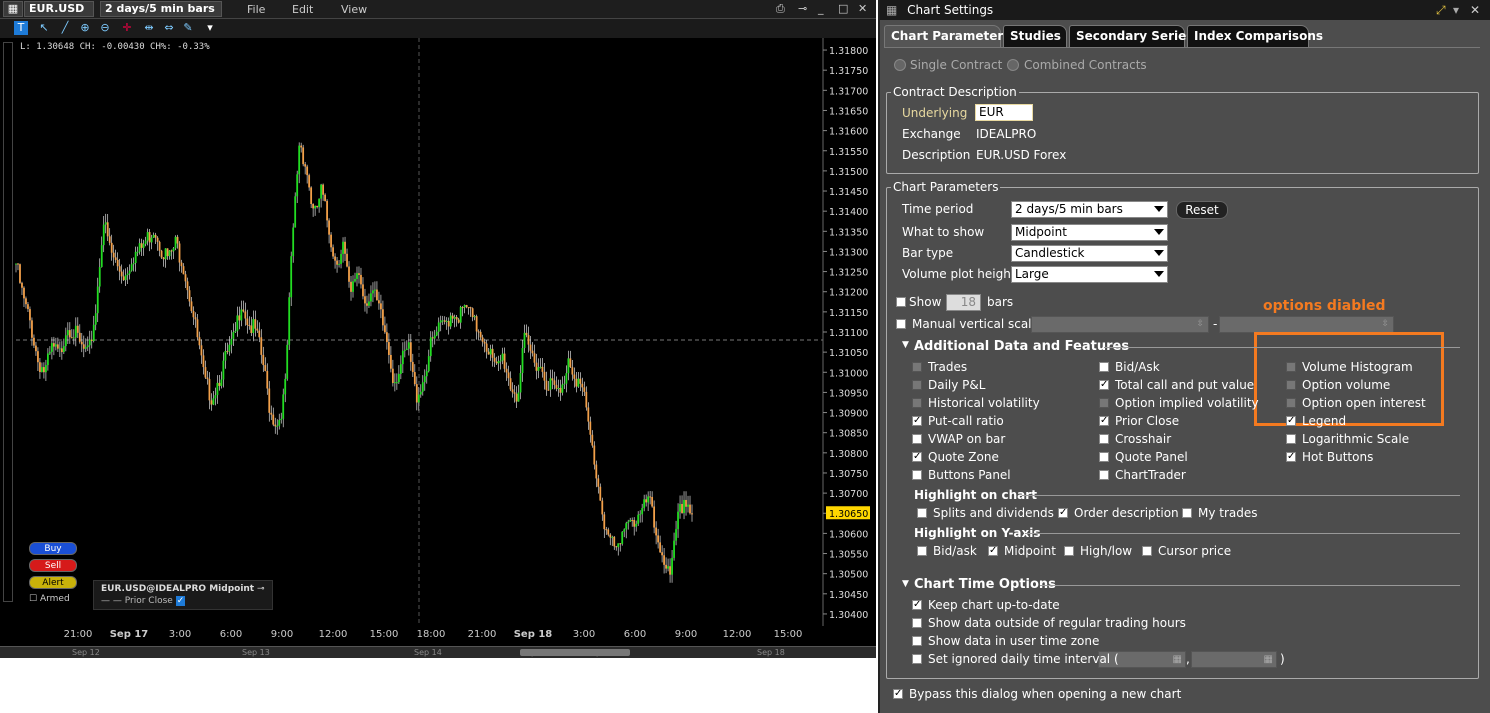  I want to click on zoom-out-icon: ⊖, so click(105, 28).